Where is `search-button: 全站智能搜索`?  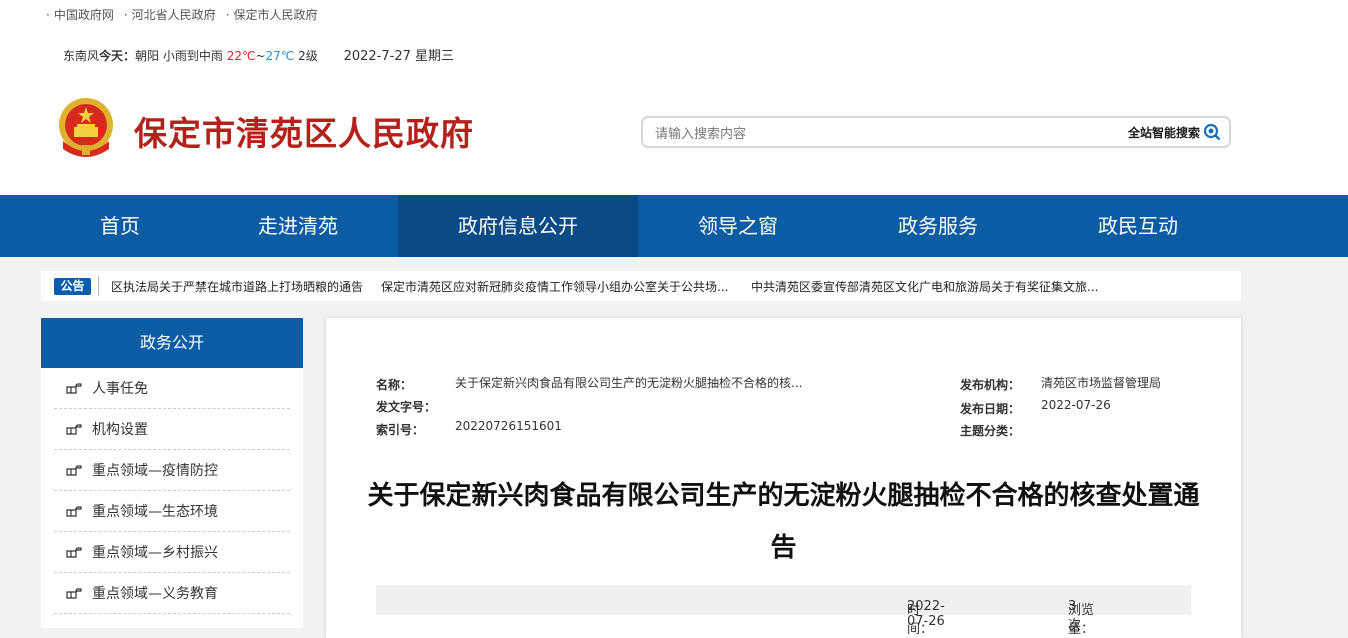 search-button: 全站智能搜索 is located at coordinates (1174, 132).